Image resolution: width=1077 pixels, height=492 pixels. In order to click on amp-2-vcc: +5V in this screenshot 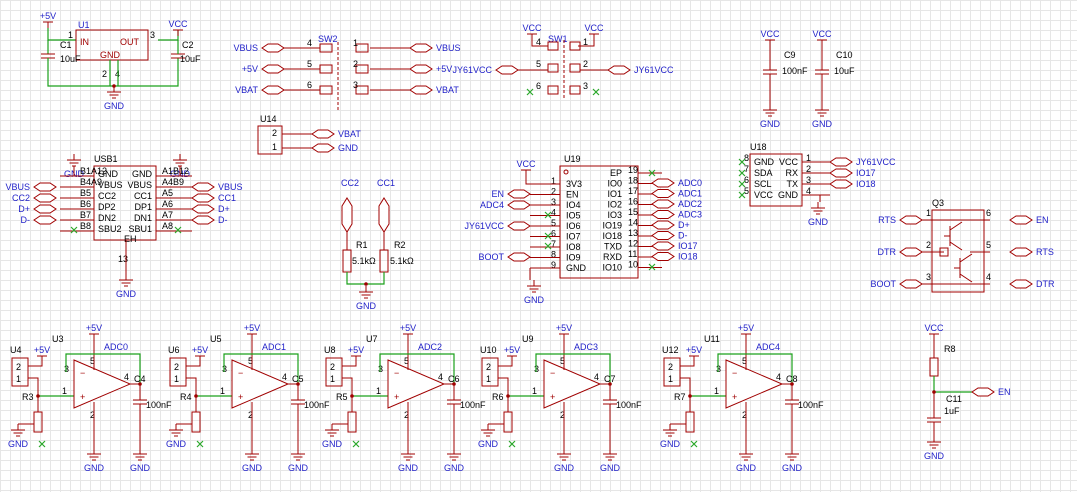, I will do `click(408, 328)`.